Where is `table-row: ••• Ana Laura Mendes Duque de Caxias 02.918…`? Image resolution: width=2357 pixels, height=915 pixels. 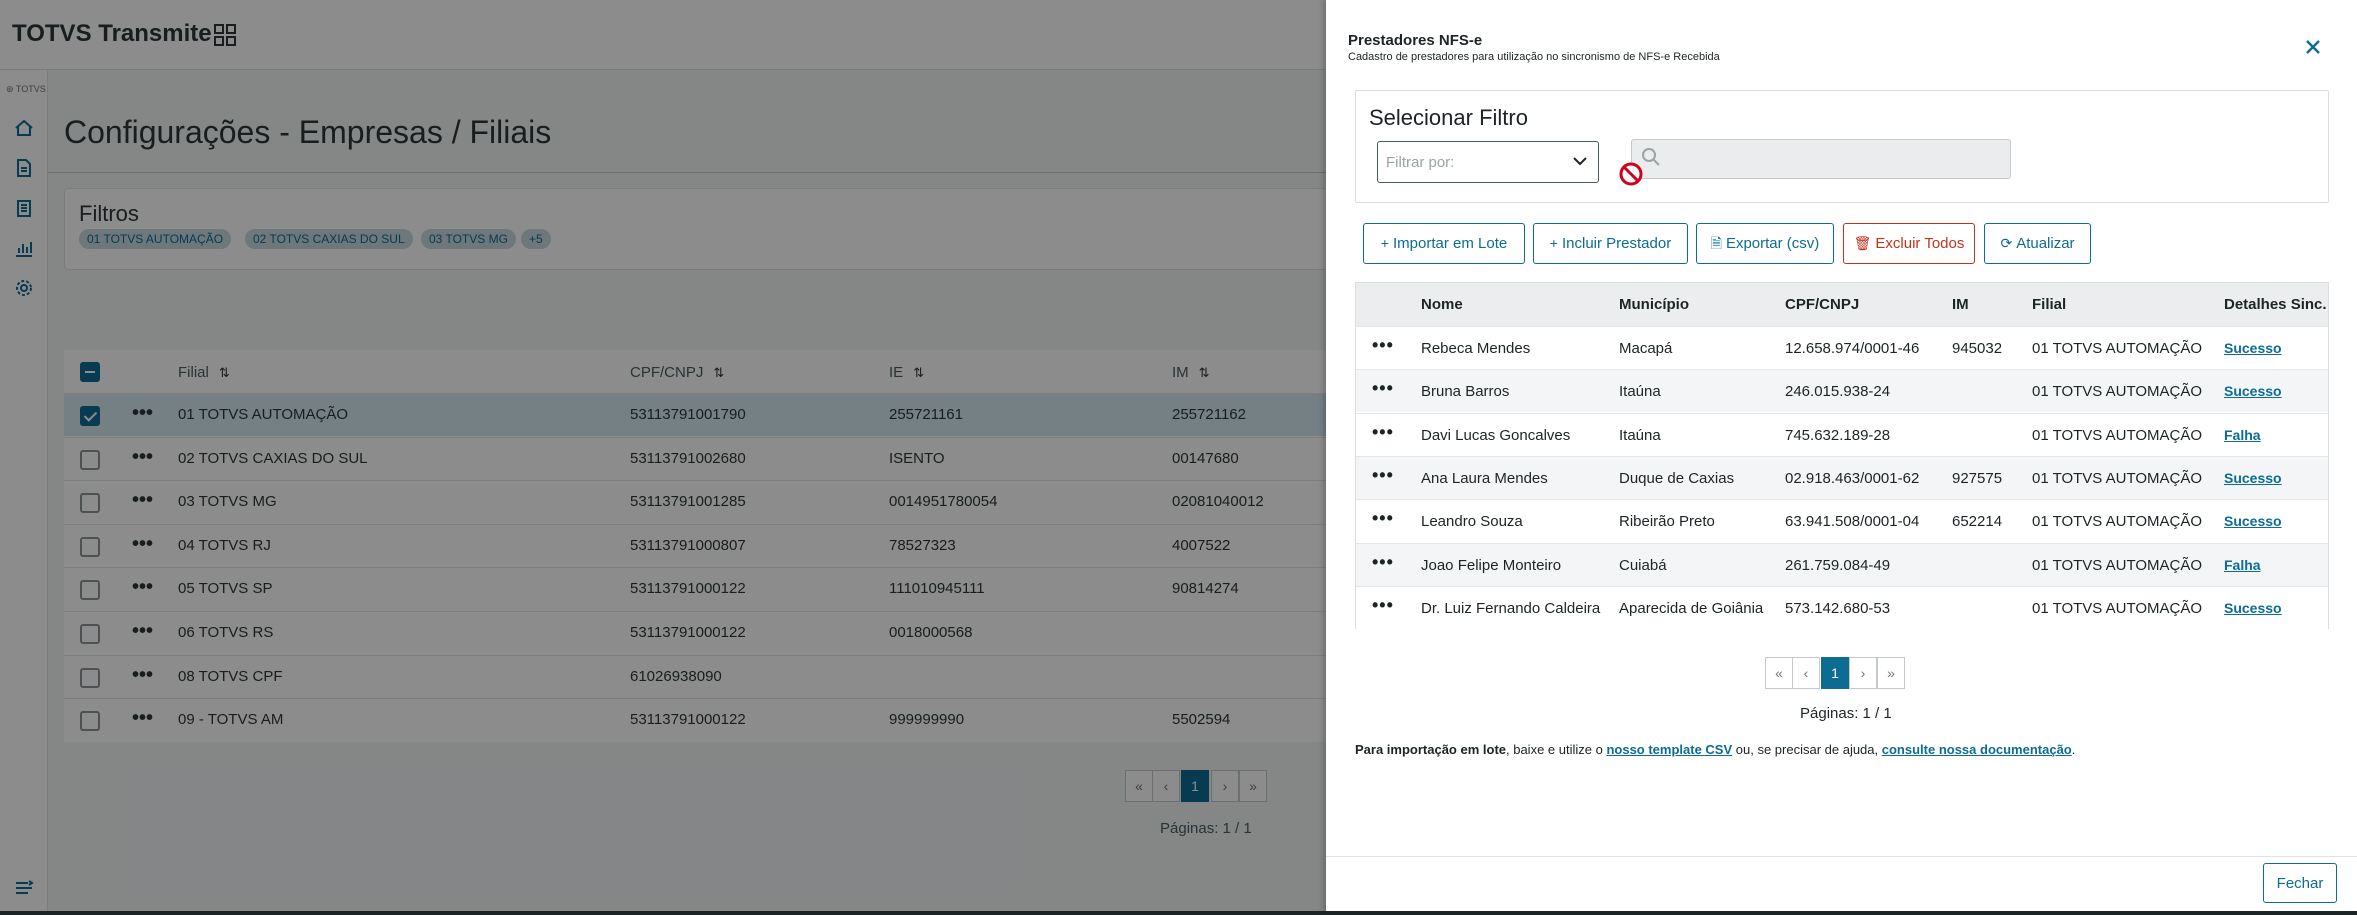 table-row: ••• Ana Laura Mendes Duque de Caxias 02.918… is located at coordinates (1842, 477).